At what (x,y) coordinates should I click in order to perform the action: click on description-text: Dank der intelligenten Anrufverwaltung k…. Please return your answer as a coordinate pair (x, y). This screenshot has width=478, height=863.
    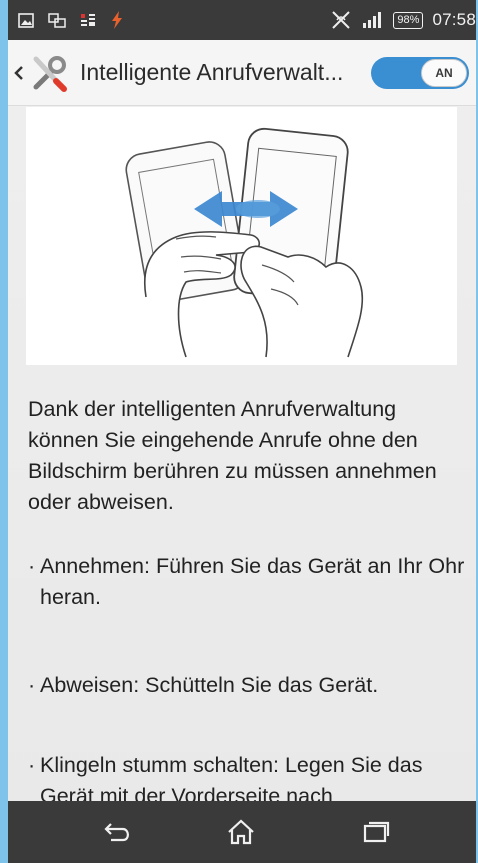
    Looking at the image, I should click on (232, 455).